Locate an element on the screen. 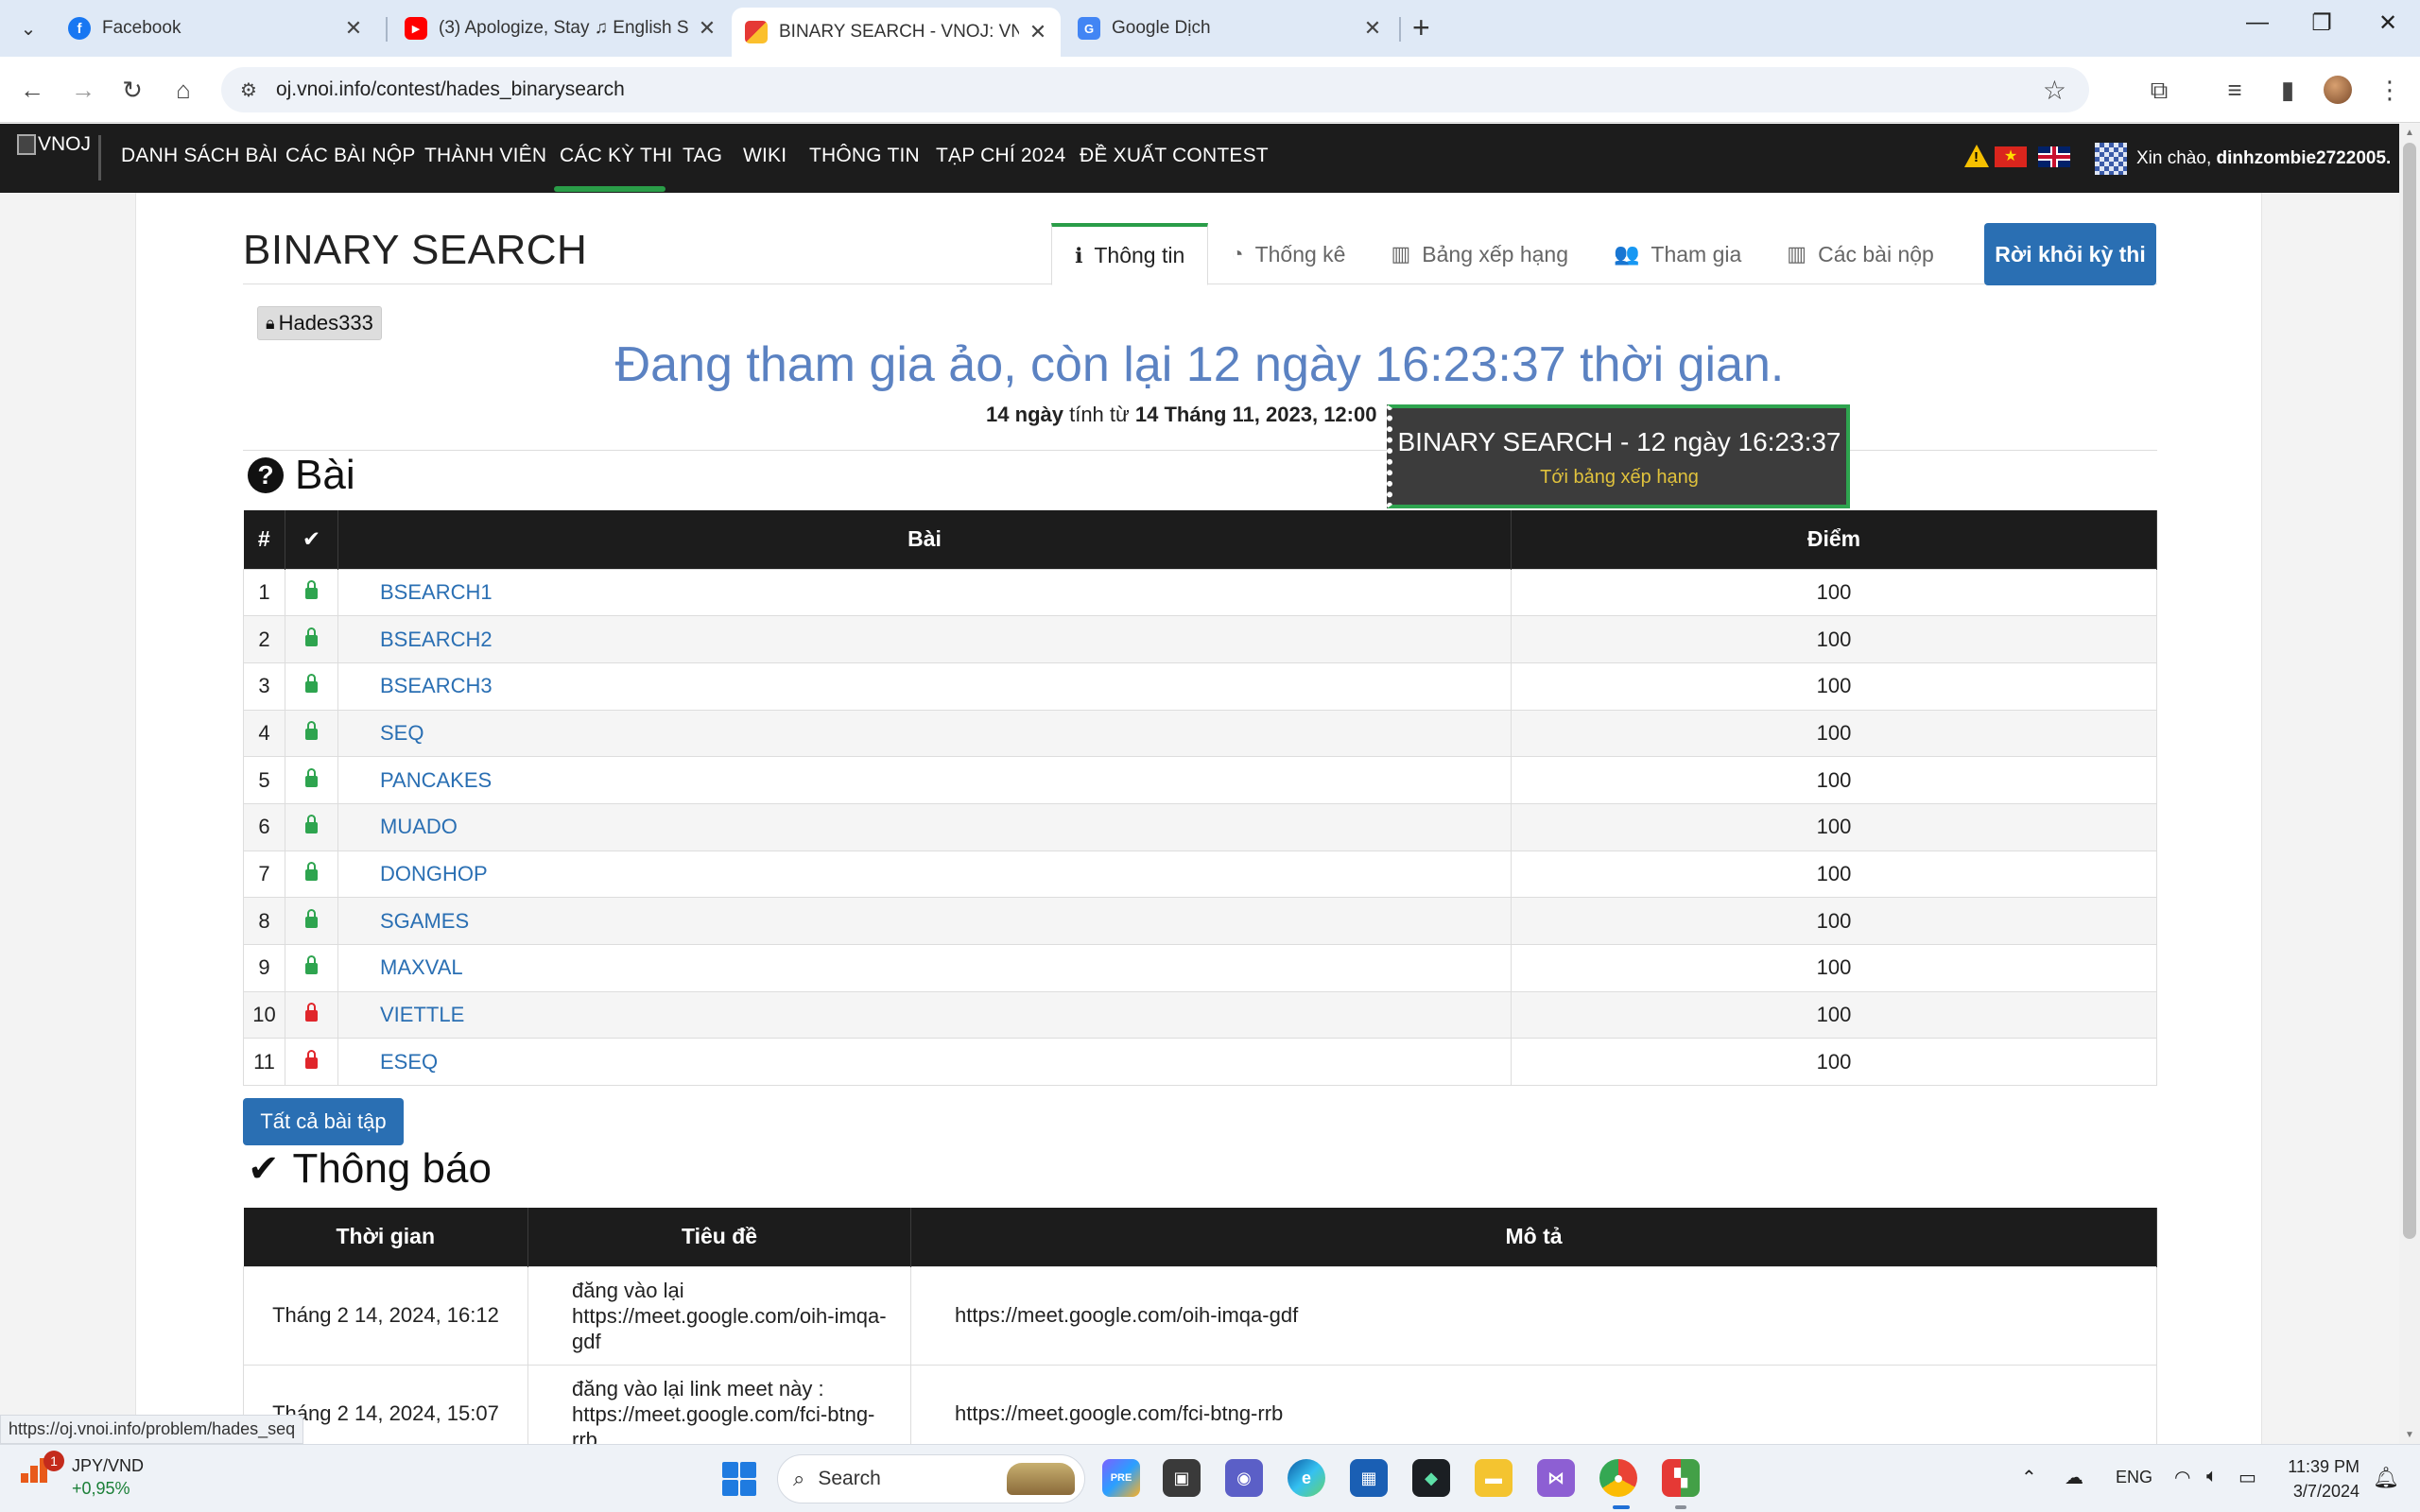 The height and width of the screenshot is (1512, 2420). tab-info: ℹ Thông tin is located at coordinates (1130, 254).